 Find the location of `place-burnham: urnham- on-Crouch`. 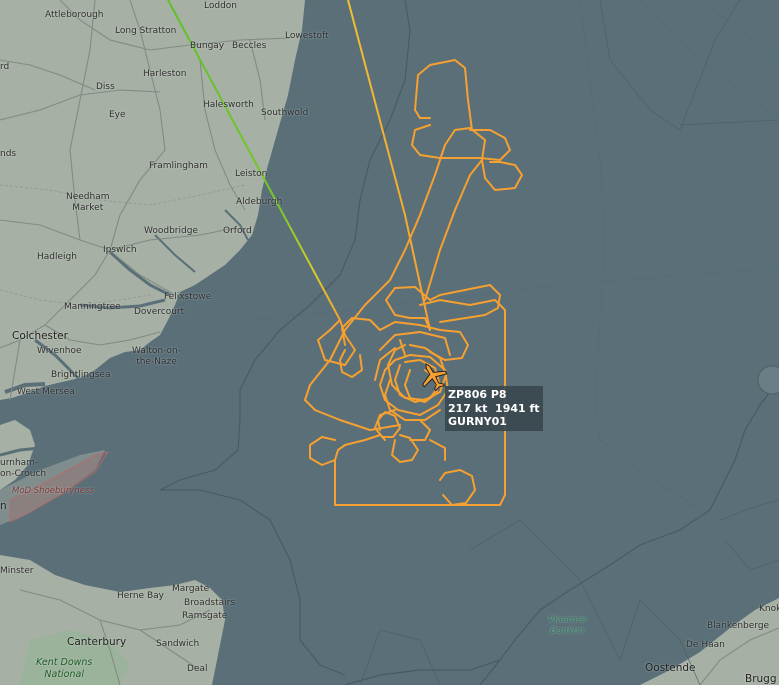

place-burnham: urnham- on-Crouch is located at coordinates (23, 468).